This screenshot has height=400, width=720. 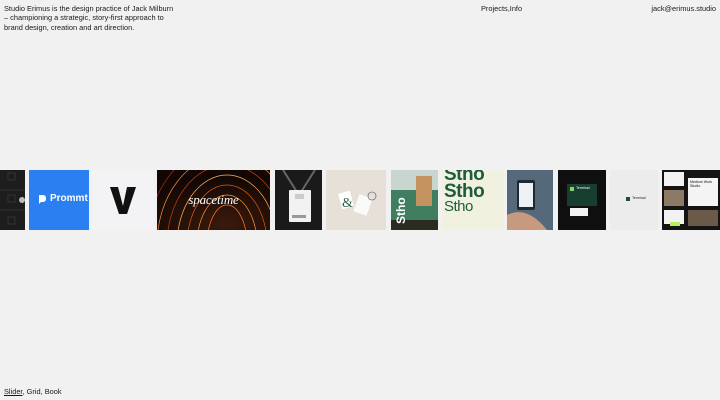 I want to click on prommt-mark-icon, so click(x=42, y=199).